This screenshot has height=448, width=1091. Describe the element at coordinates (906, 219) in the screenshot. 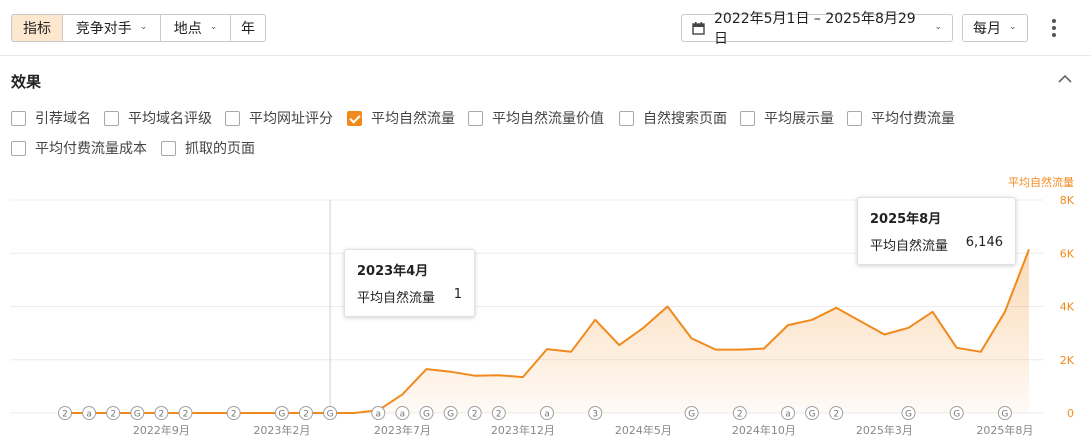

I see `tooltip-title: 2025年8月` at that location.